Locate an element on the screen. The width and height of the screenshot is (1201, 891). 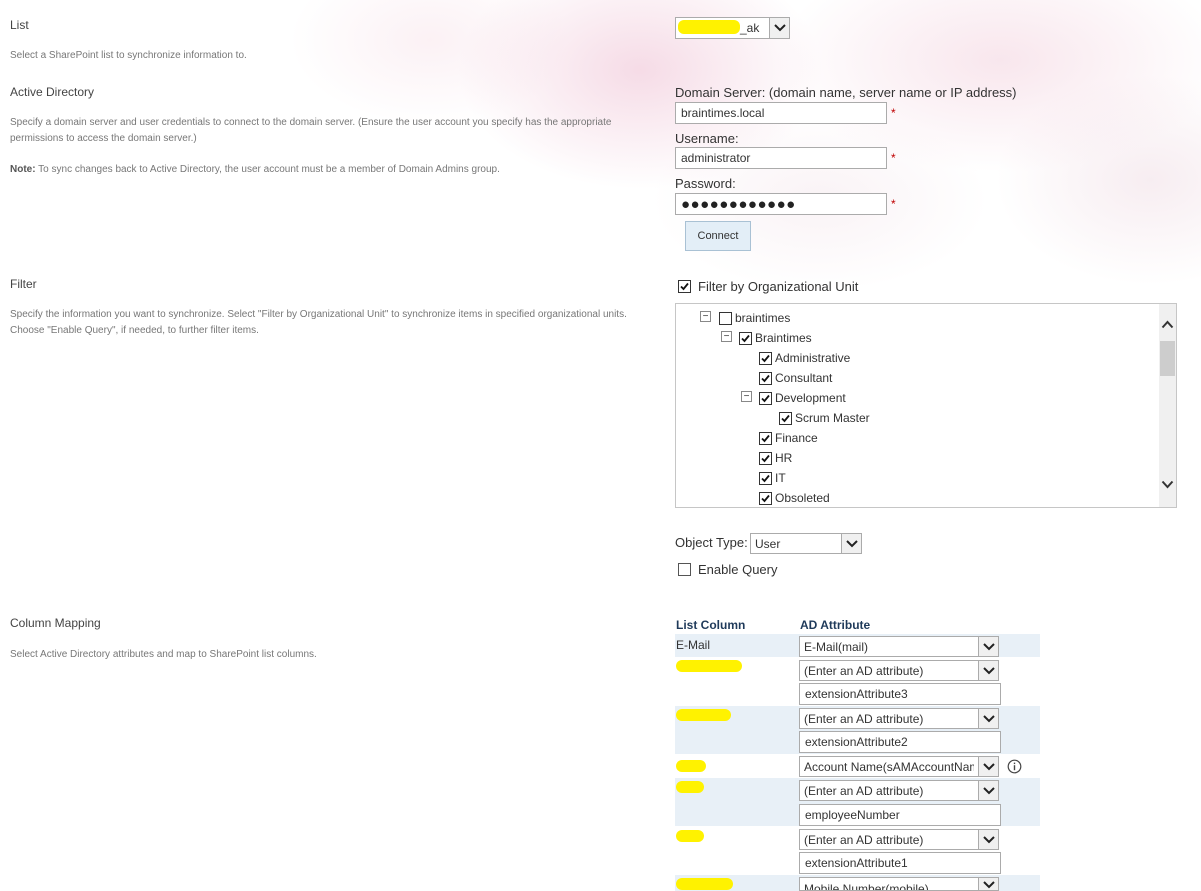
custom-attribute-input: extensionAttribute2 is located at coordinates (900, 742).